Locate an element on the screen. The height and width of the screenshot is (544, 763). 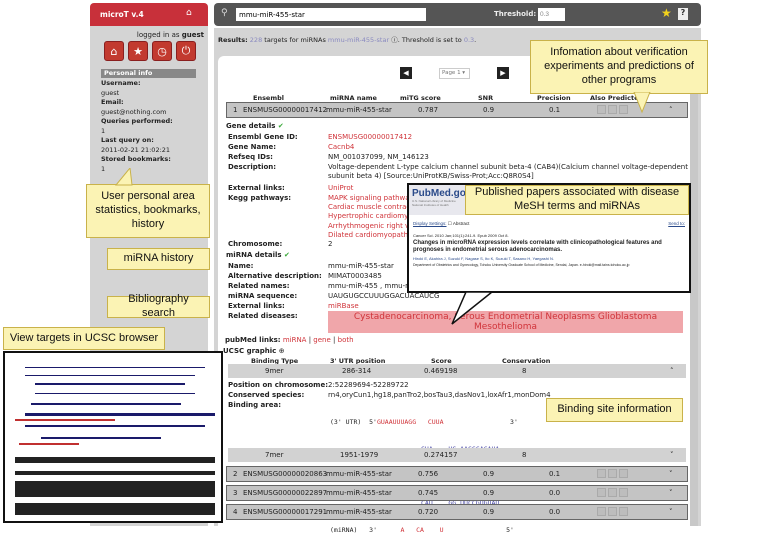
app-header: microT v.4 ⌂ is located at coordinates (149, 14).